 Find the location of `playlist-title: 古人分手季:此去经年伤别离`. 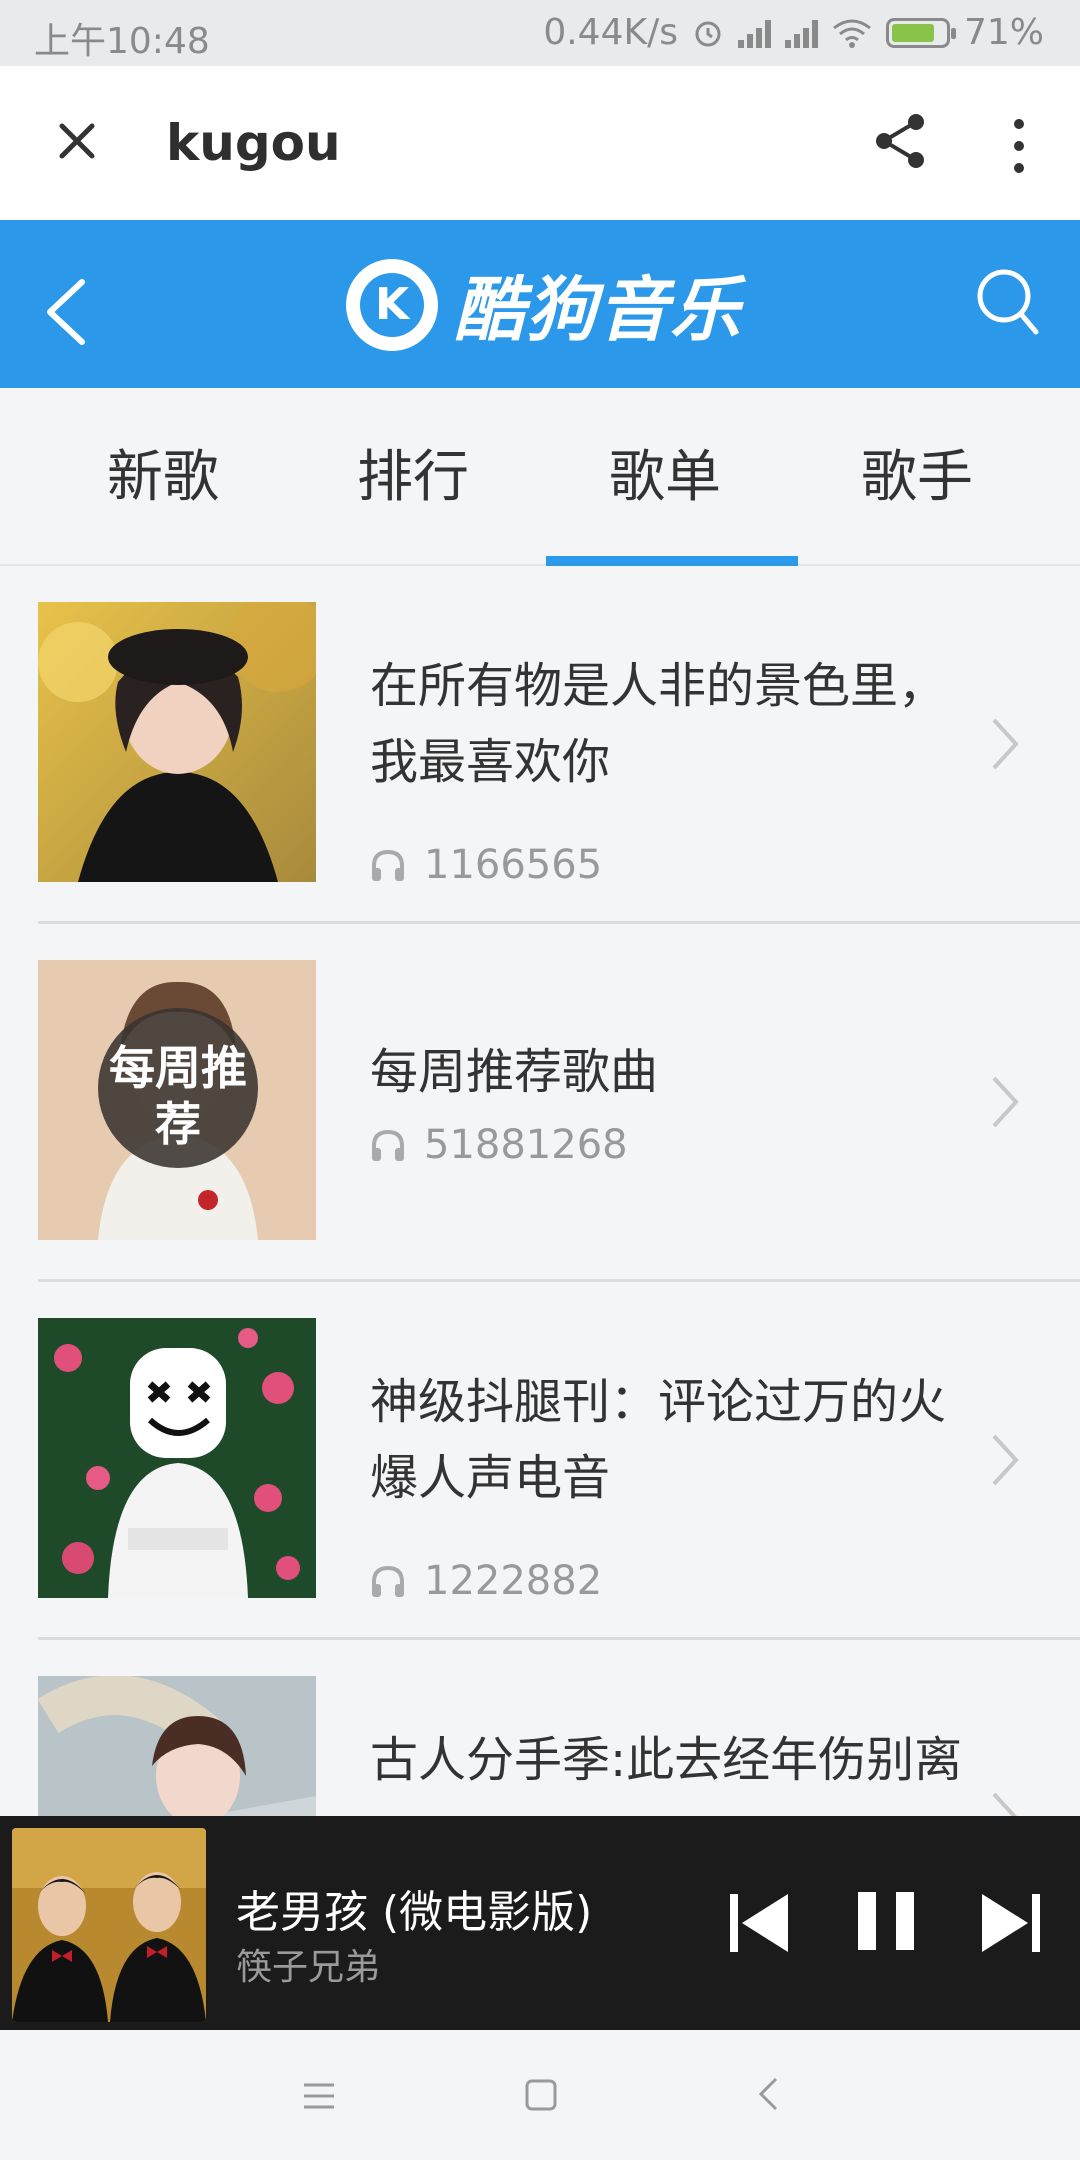

playlist-title: 古人分手季:此去经年伤别离 is located at coordinates (666, 1760).